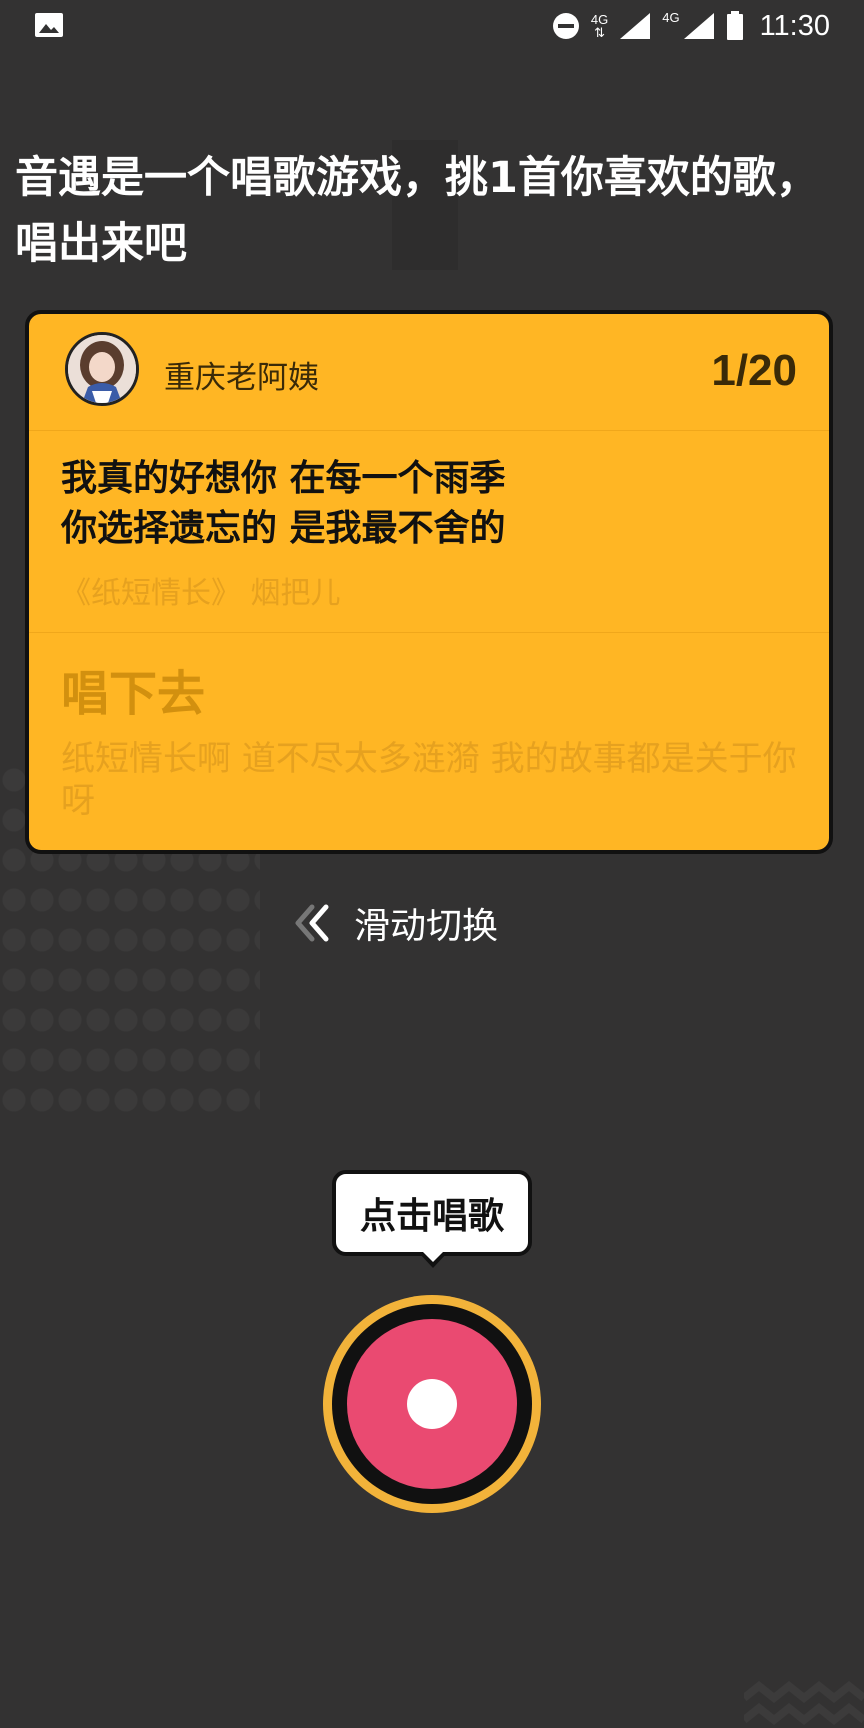 The image size is (864, 1728). I want to click on current-lyrics: 我真的好想你 在每一个雨季 你选择遗忘的 是我最不舍的, so click(431, 504).